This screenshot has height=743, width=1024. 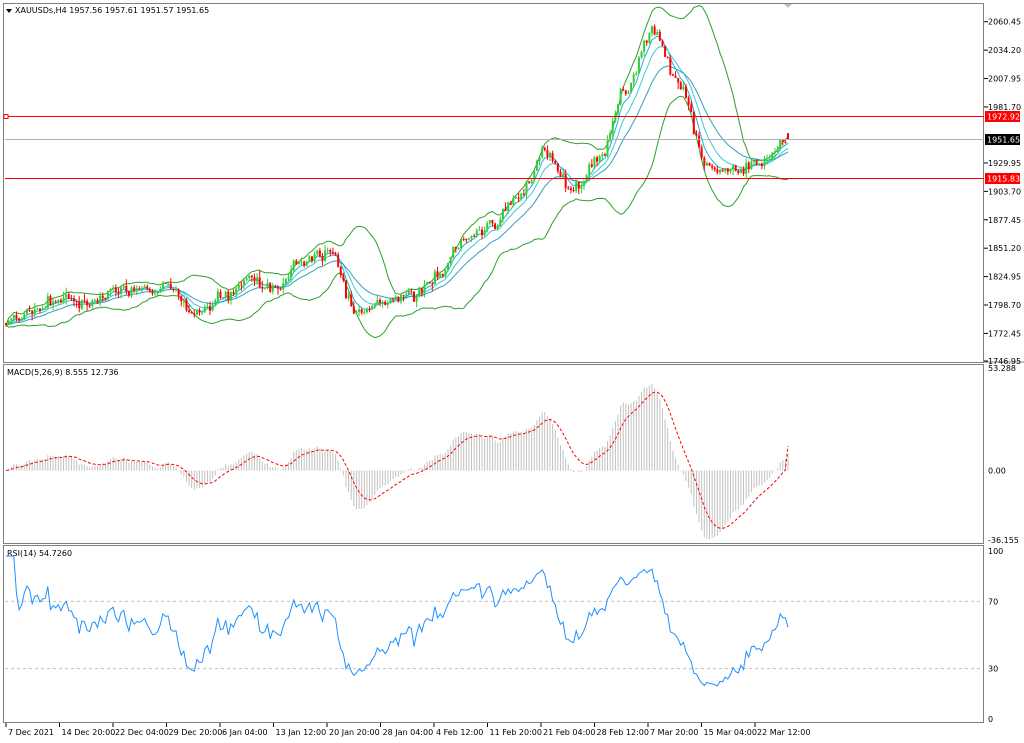 I want to click on price-tick-label: 1772.45, so click(x=1004, y=333).